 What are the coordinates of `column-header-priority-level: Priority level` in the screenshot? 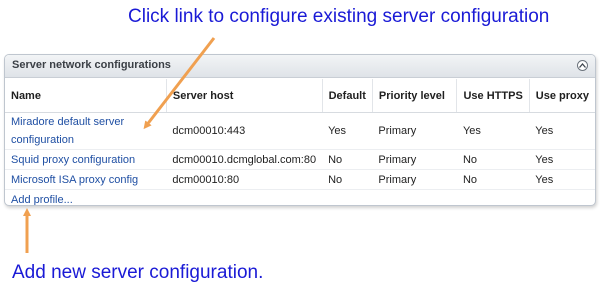 It's located at (415, 96).